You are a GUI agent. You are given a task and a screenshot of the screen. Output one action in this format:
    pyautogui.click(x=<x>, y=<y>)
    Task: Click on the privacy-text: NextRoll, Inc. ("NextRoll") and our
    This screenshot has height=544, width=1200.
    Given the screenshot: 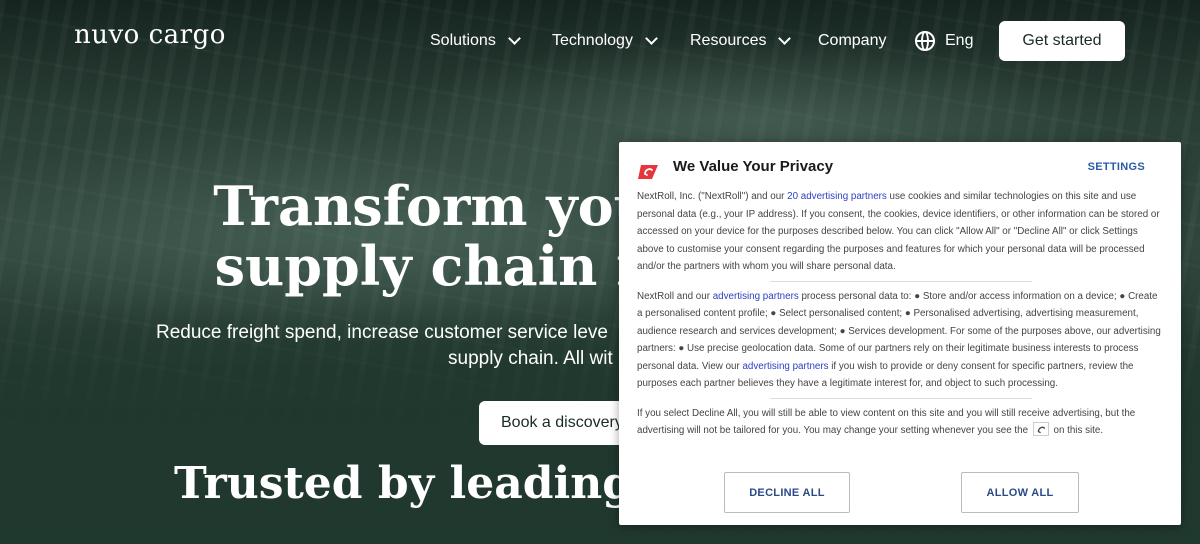 What is the action you would take?
    pyautogui.click(x=712, y=196)
    